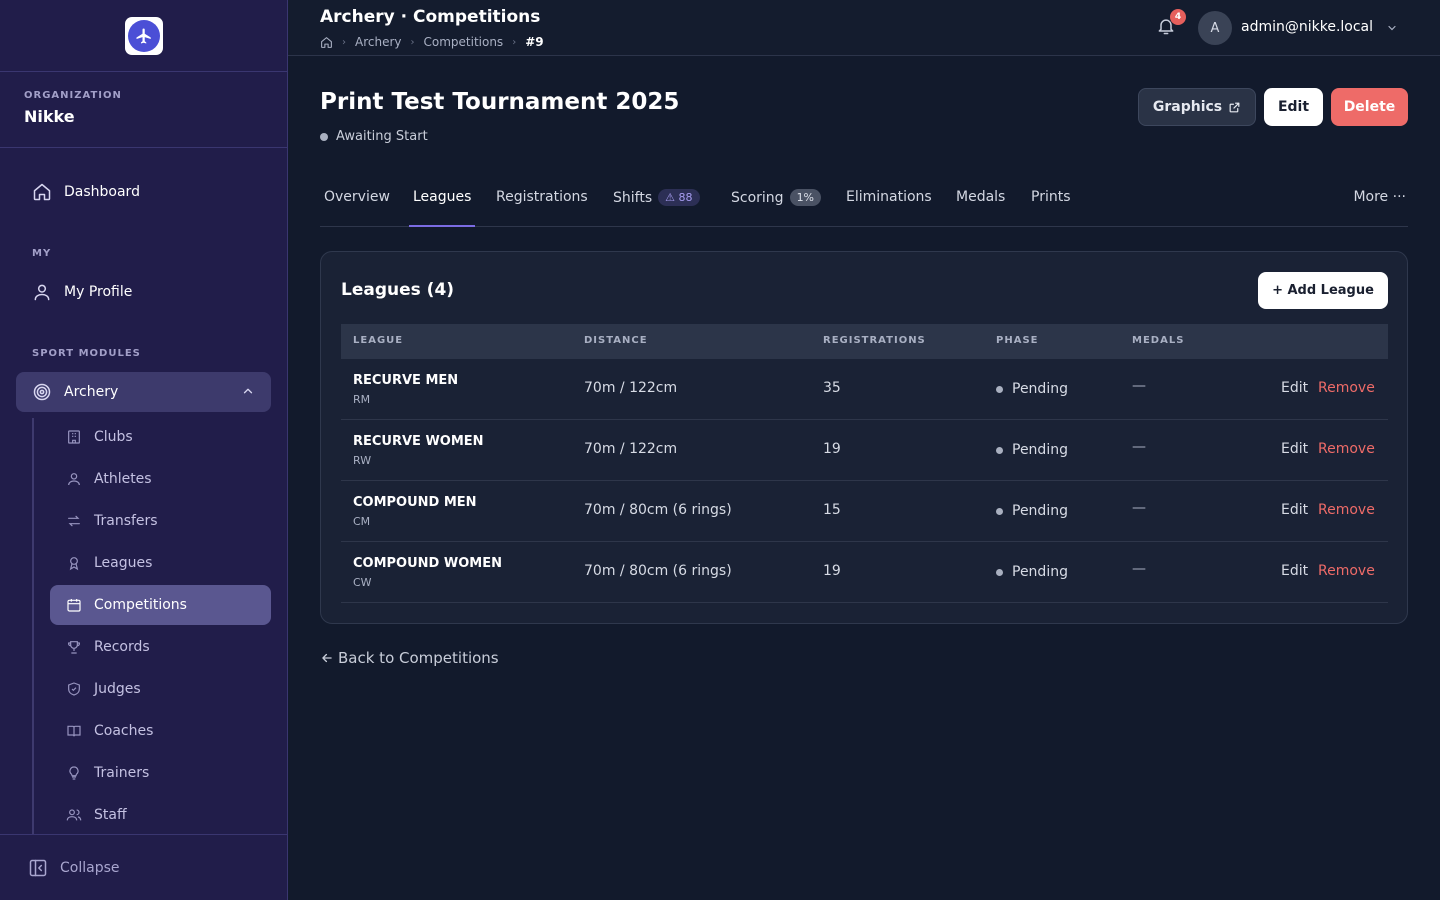 The height and width of the screenshot is (900, 1440). What do you see at coordinates (143, 867) in the screenshot?
I see `collapse-button: Collapse` at bounding box center [143, 867].